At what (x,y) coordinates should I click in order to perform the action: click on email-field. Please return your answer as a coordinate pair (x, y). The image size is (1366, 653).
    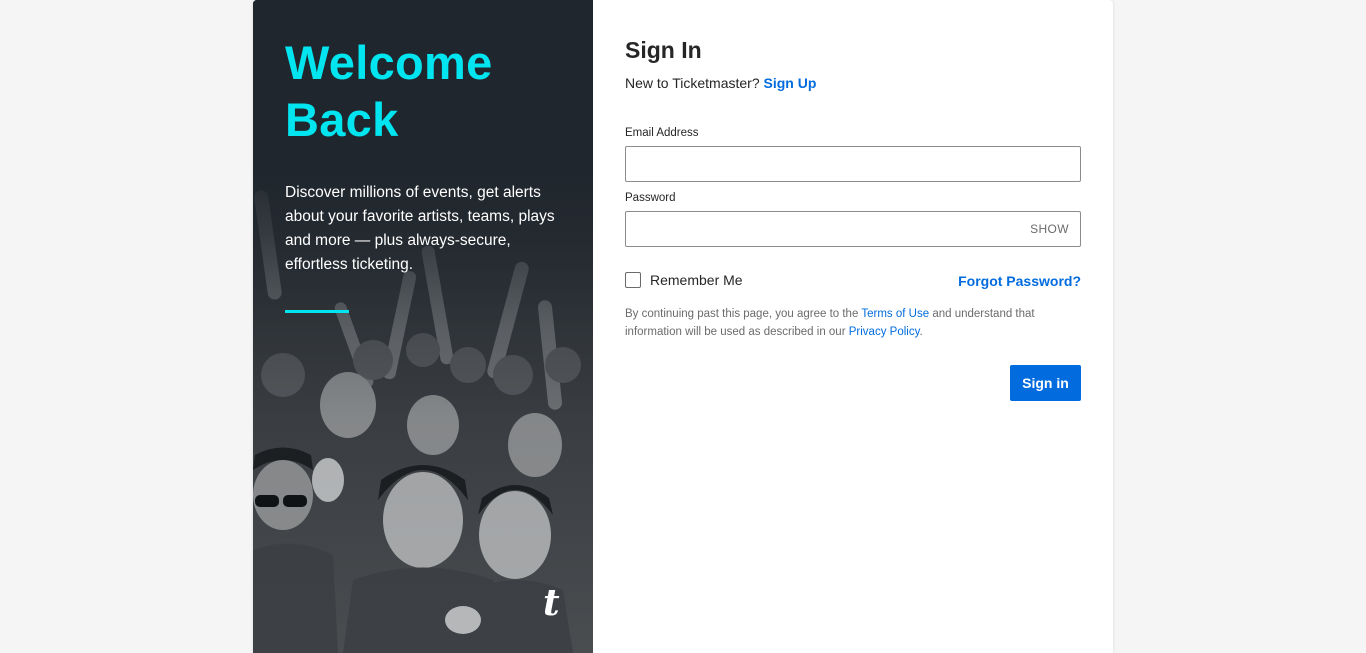
    Looking at the image, I should click on (853, 164).